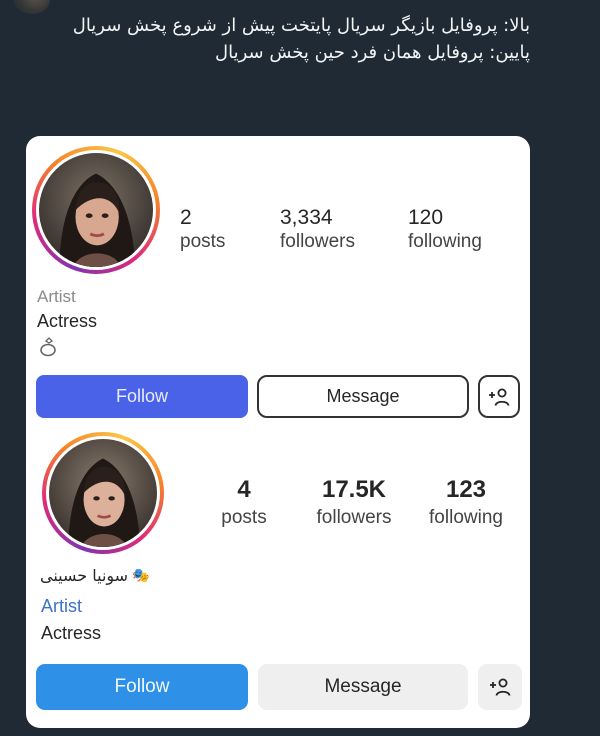 The height and width of the screenshot is (736, 600). What do you see at coordinates (62, 606) in the screenshot?
I see `profile-category-after: Artist` at bounding box center [62, 606].